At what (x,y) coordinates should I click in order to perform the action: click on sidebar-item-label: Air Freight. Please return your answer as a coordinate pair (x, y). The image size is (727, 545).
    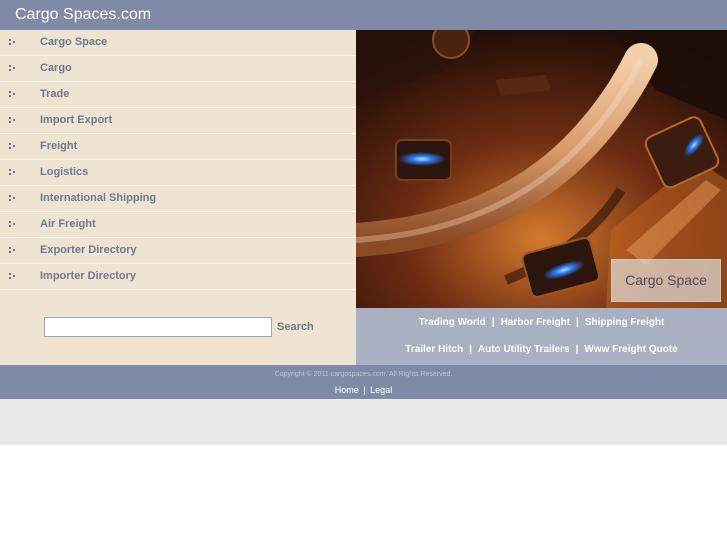
    Looking at the image, I should click on (68, 224).